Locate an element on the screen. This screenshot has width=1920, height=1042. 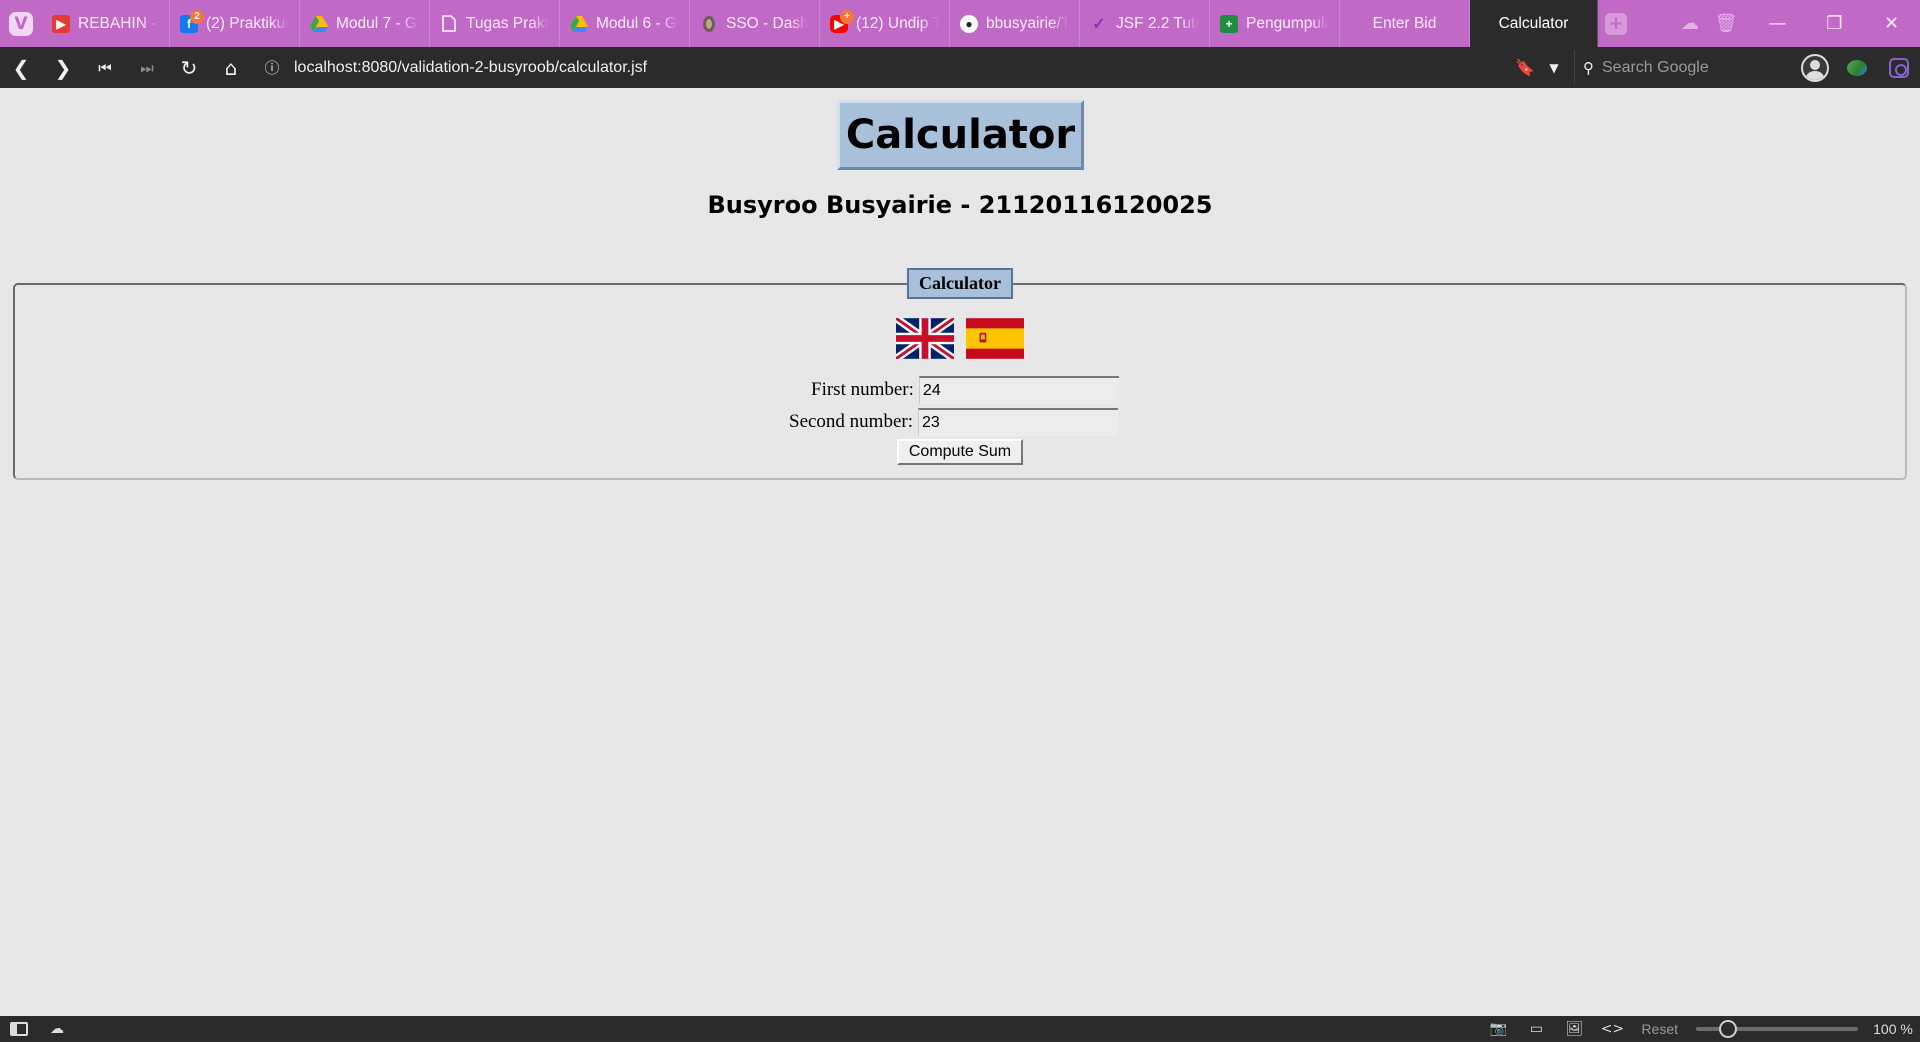
tab-label: (12) Undip TV is located at coordinates (897, 23).